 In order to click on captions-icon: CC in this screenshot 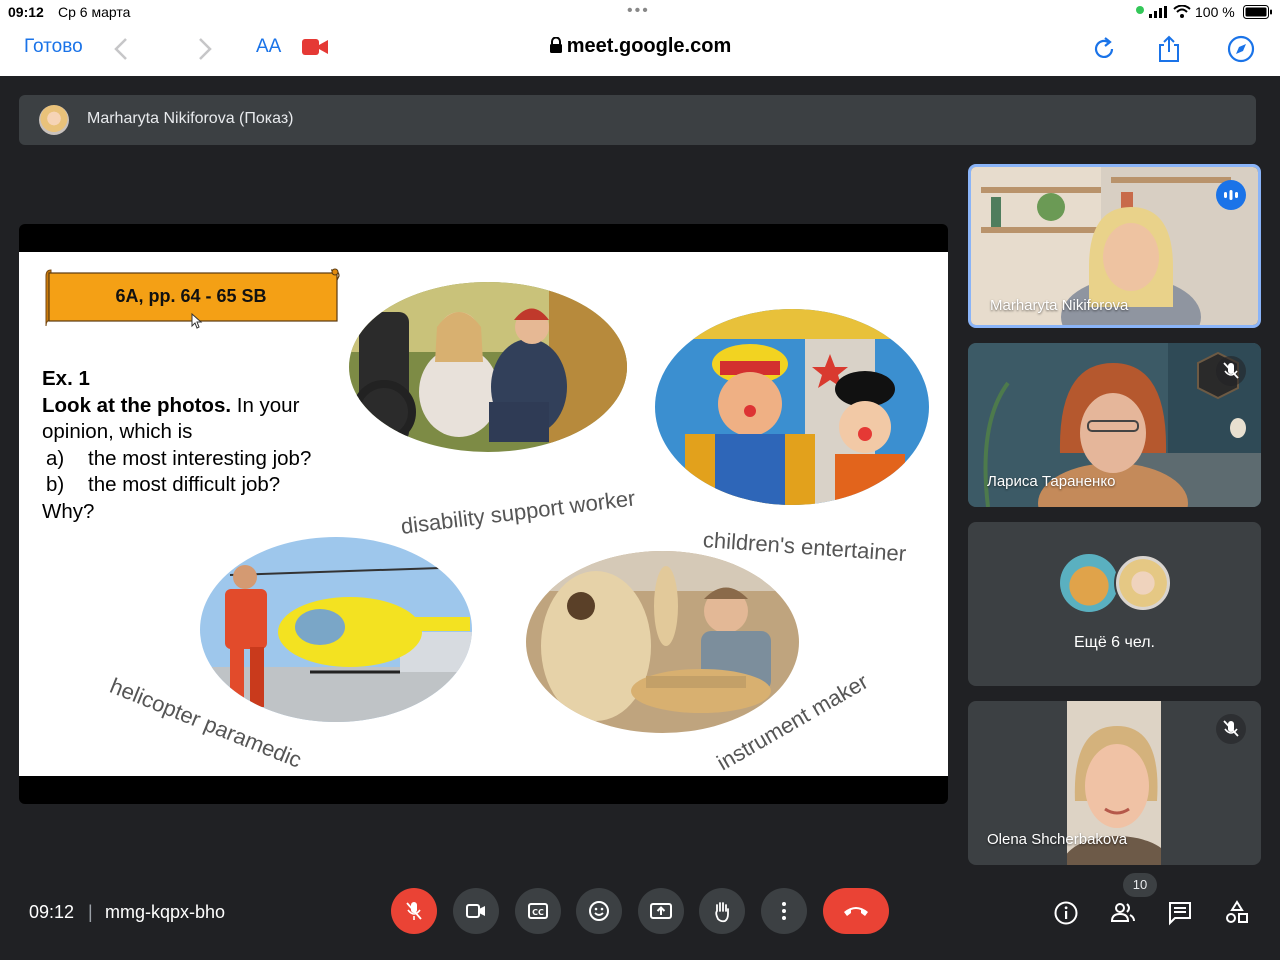, I will do `click(538, 911)`.